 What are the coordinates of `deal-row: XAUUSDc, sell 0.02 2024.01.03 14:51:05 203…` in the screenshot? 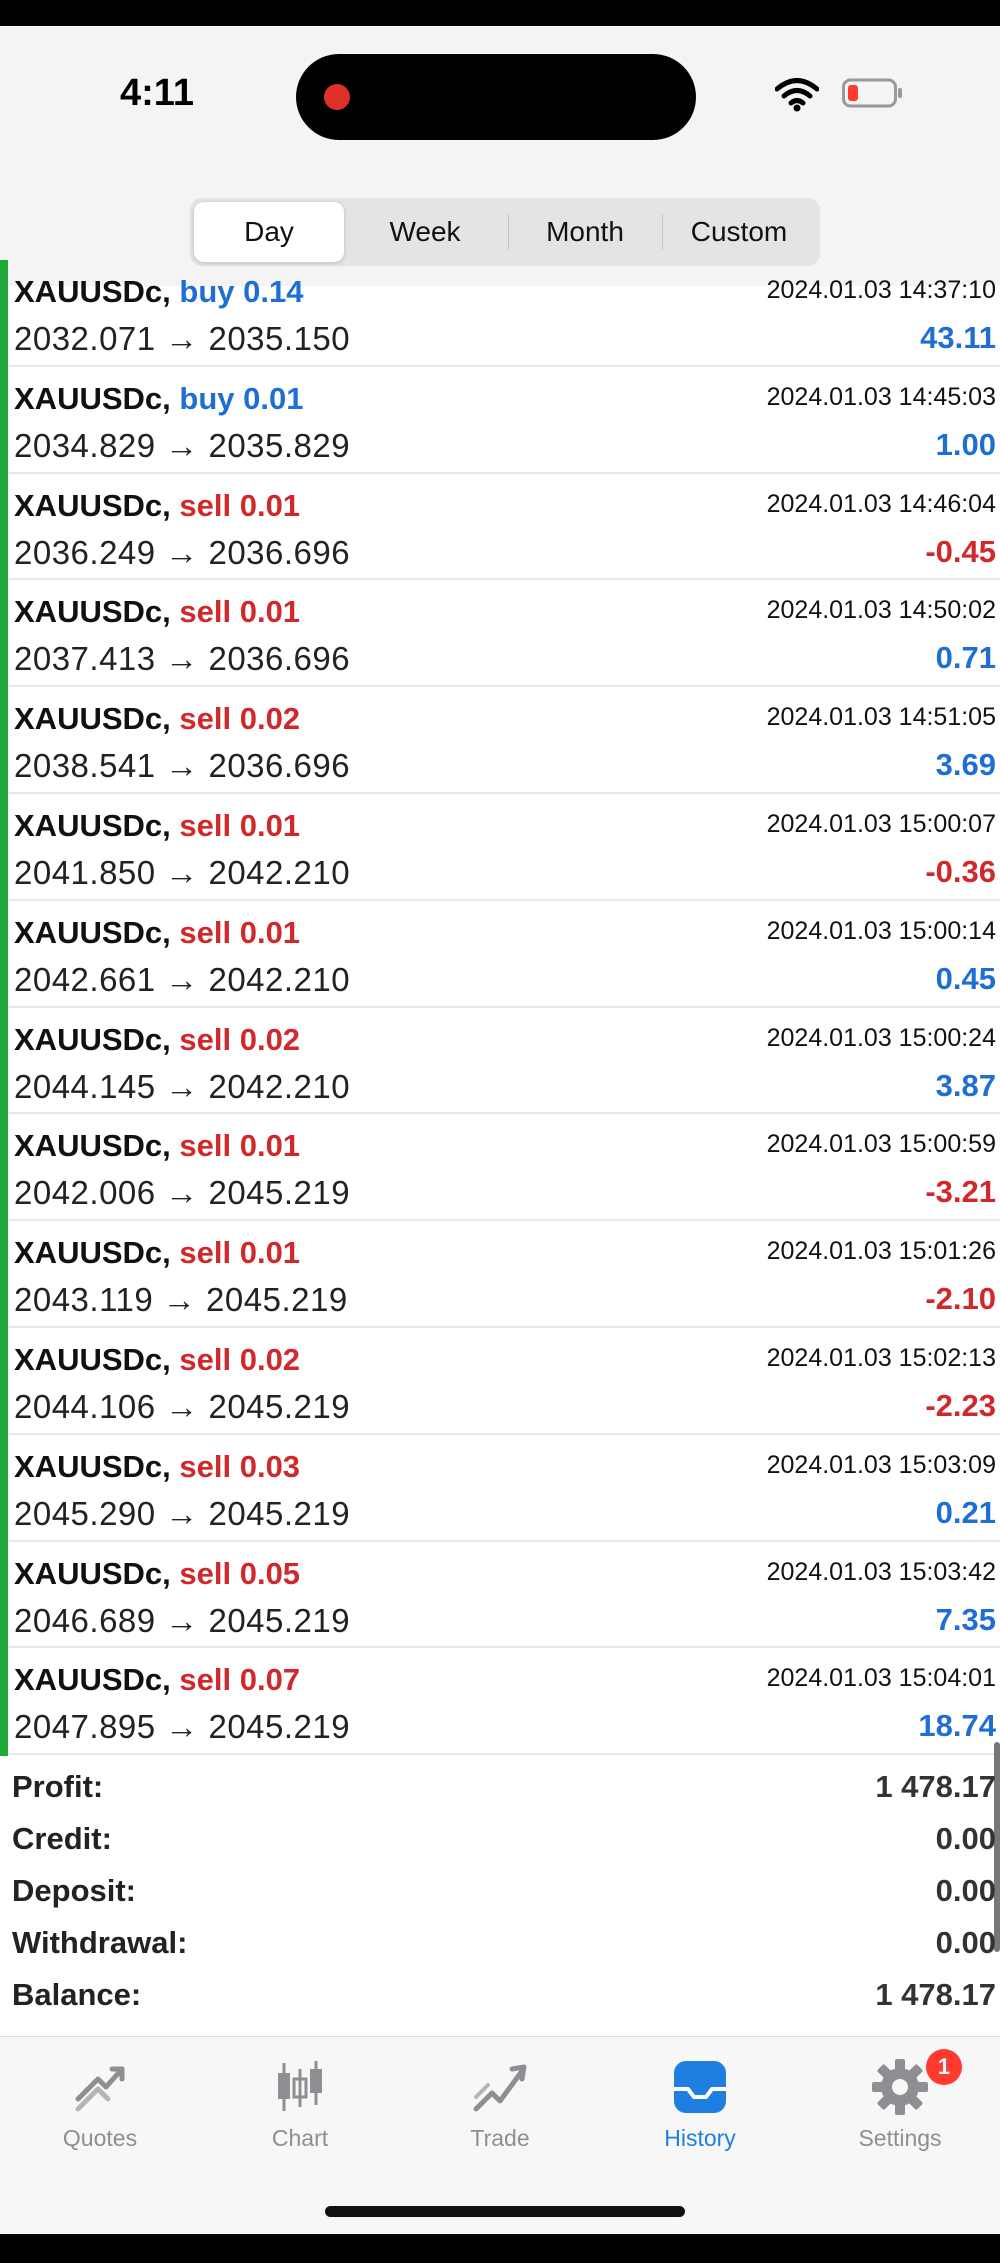 It's located at (504, 740).